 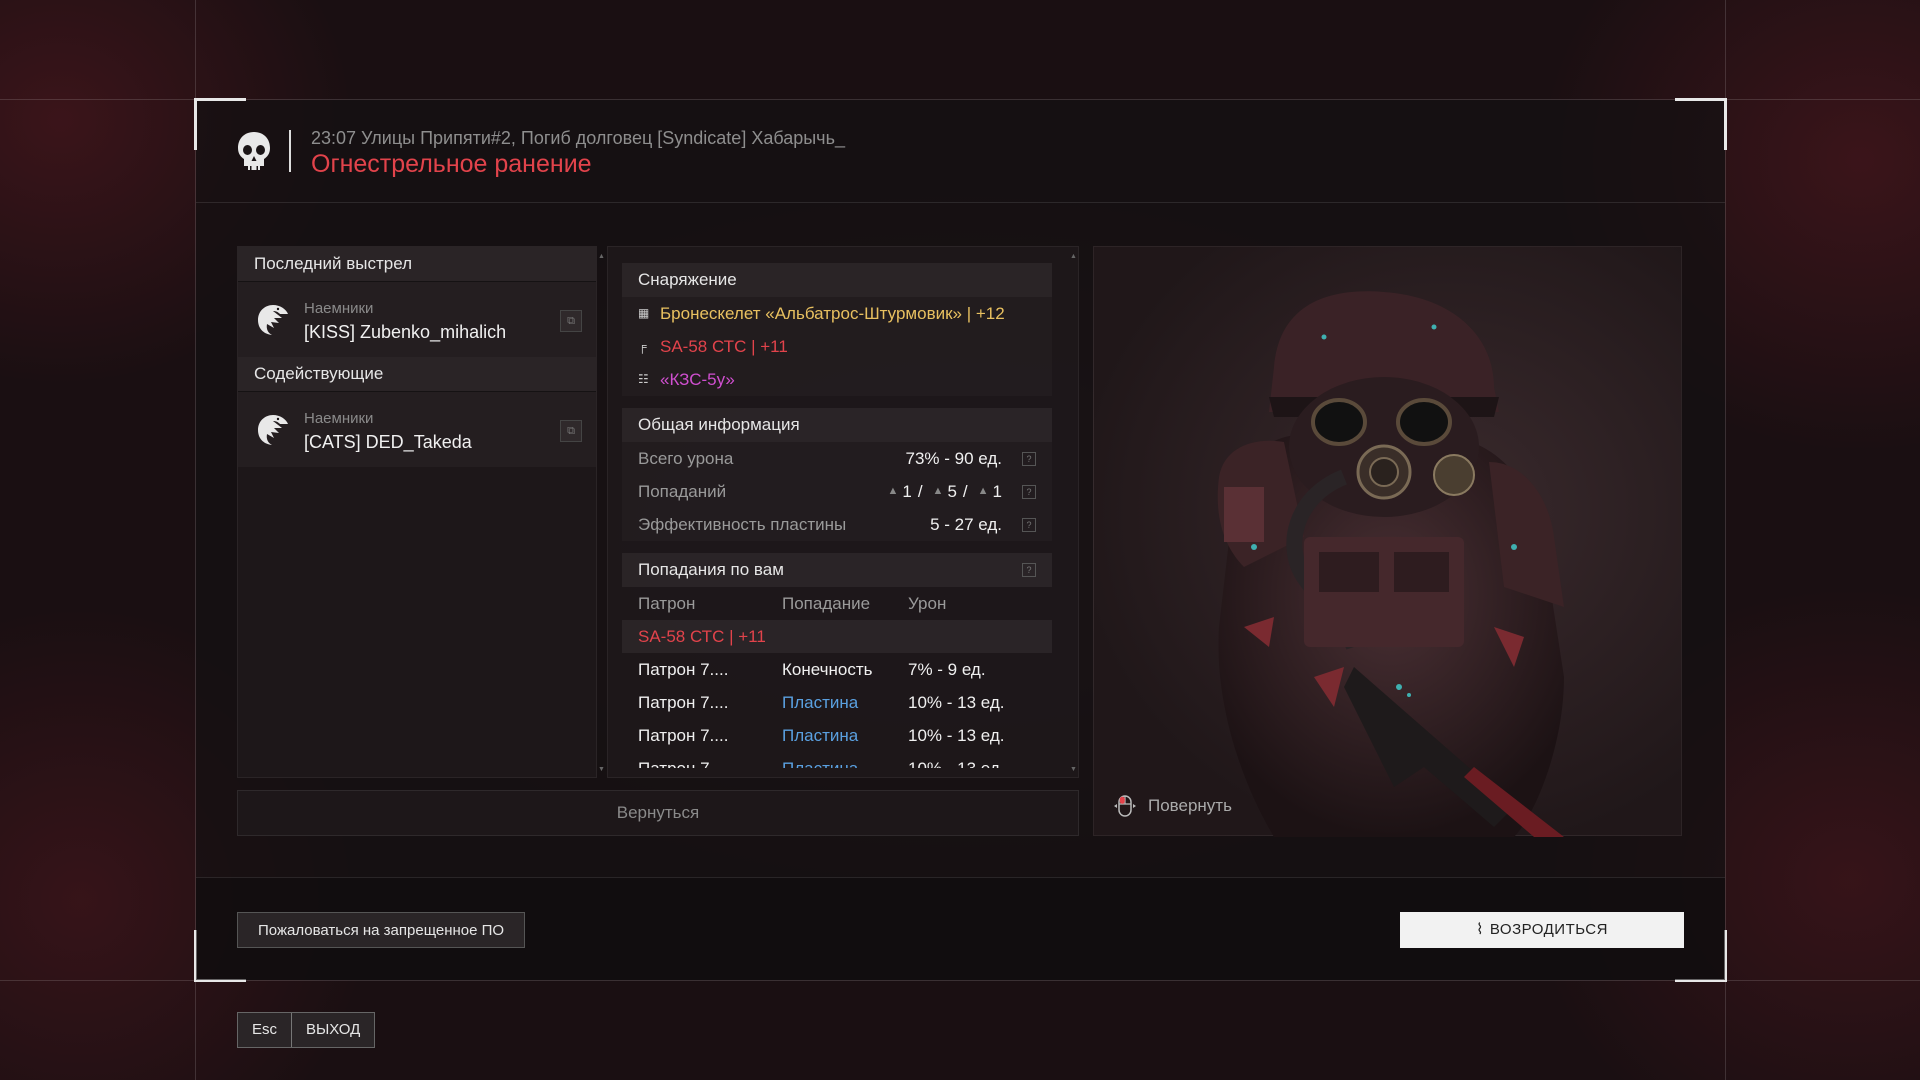 I want to click on hits-on-you-header: Попадания по вам ?, so click(x=837, y=570).